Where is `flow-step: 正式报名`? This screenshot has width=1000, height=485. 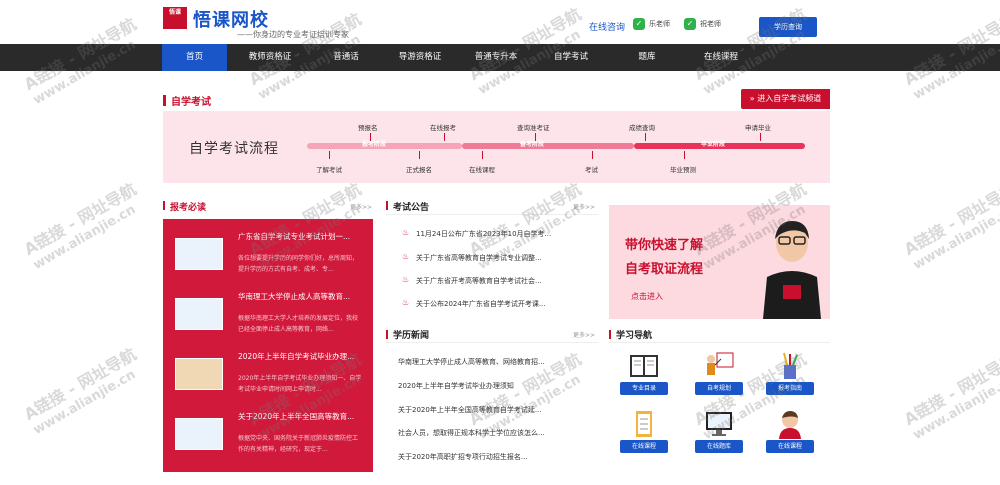 flow-step: 正式报名 is located at coordinates (419, 170).